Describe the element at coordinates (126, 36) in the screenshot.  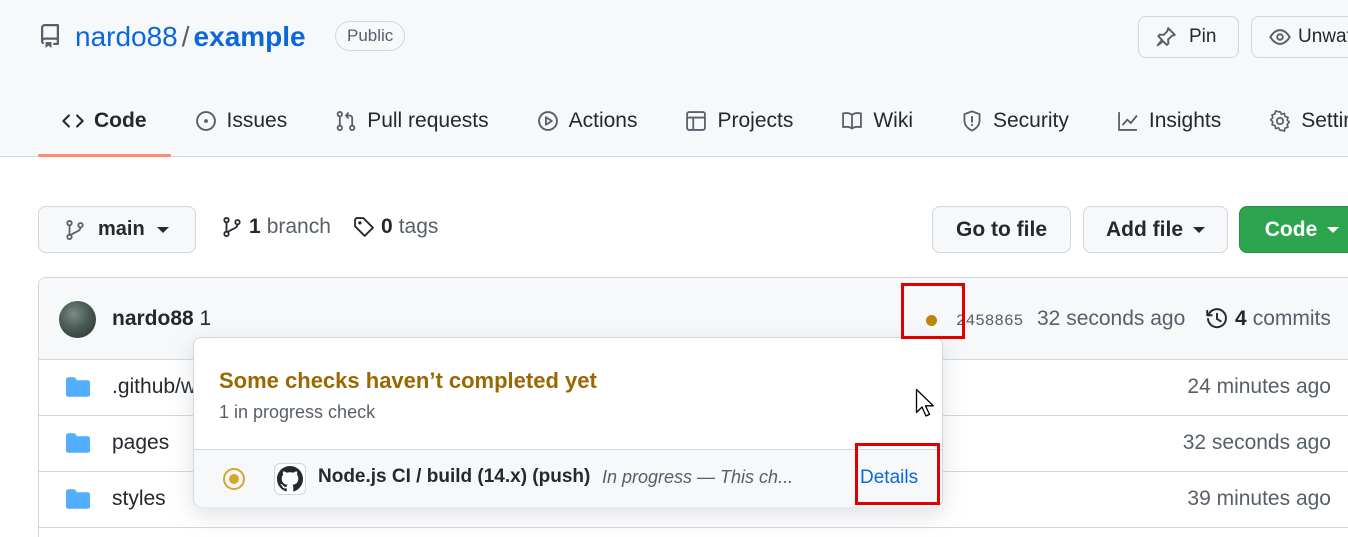
I see `repo-owner-link: nardo88` at that location.